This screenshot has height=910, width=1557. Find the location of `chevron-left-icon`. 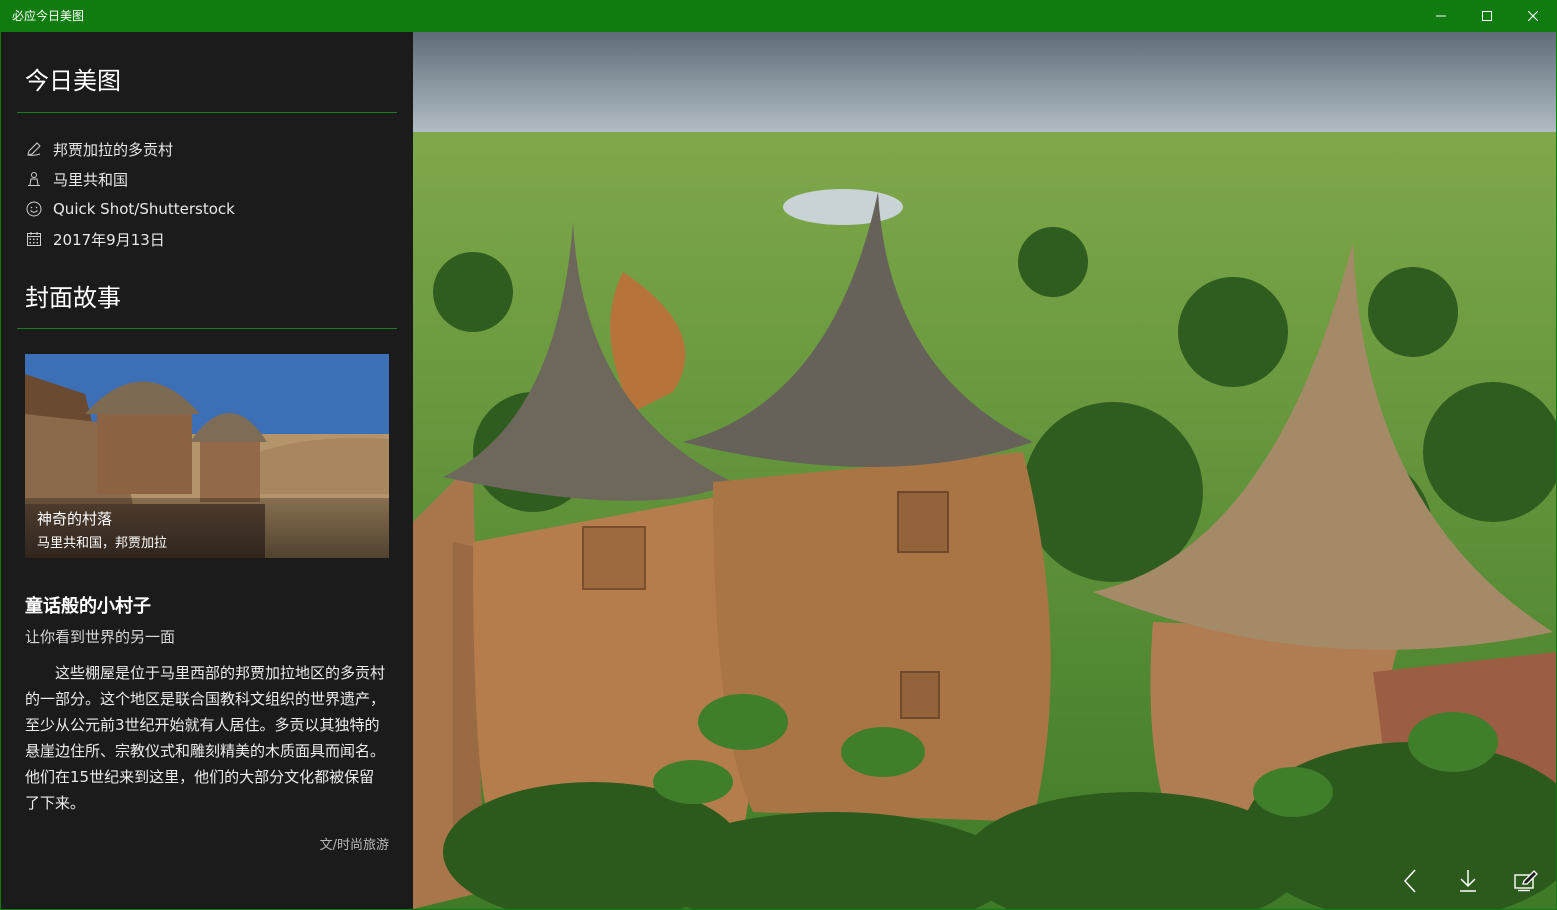

chevron-left-icon is located at coordinates (1409, 881).